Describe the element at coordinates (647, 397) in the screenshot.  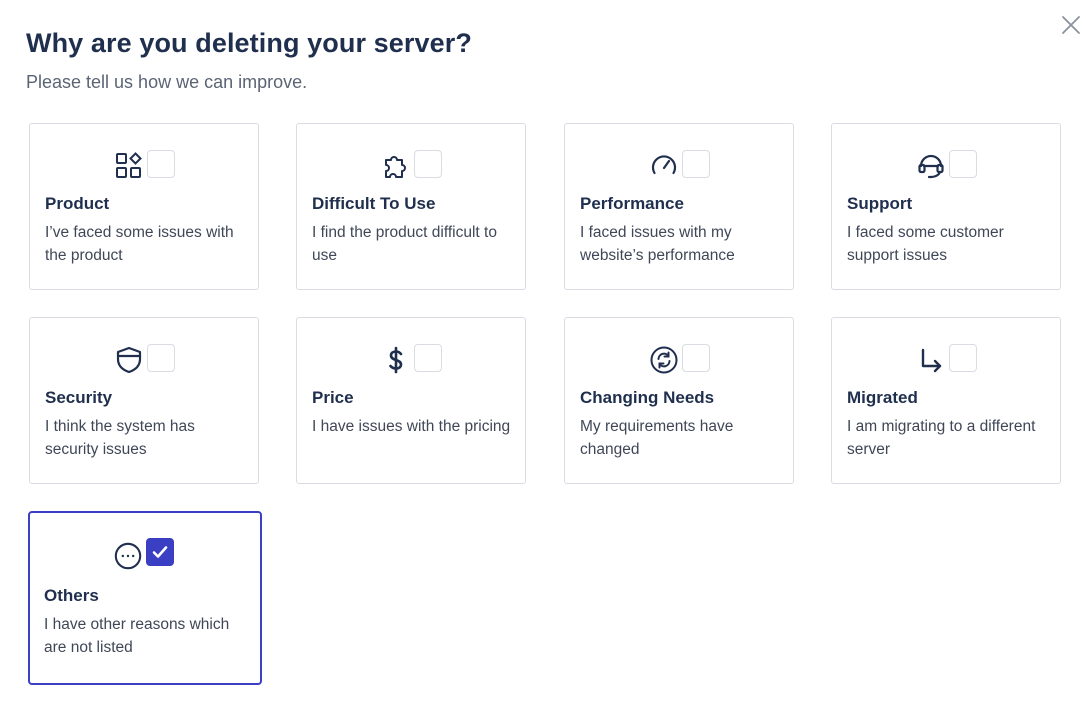
I see `option-title: Changing Needs` at that location.